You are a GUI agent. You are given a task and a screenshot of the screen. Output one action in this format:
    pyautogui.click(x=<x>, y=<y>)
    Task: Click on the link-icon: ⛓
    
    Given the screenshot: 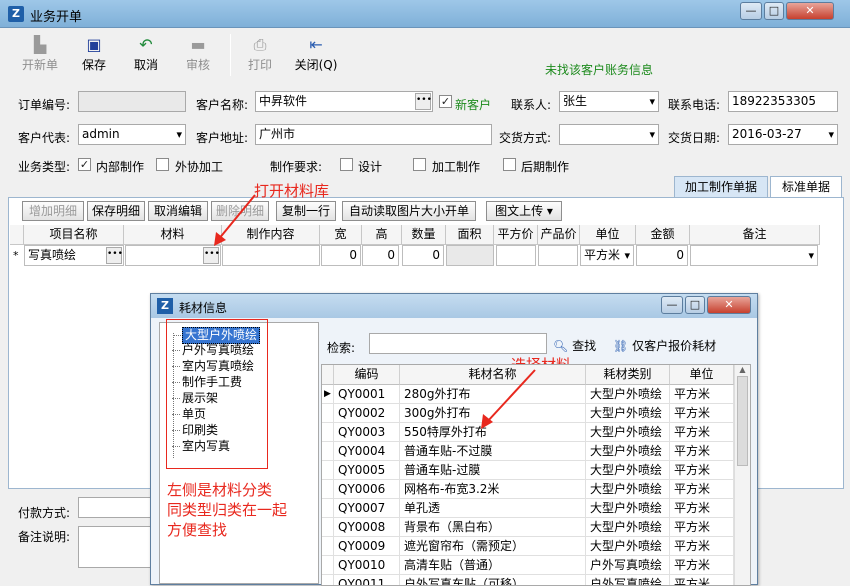 What is the action you would take?
    pyautogui.click(x=621, y=346)
    